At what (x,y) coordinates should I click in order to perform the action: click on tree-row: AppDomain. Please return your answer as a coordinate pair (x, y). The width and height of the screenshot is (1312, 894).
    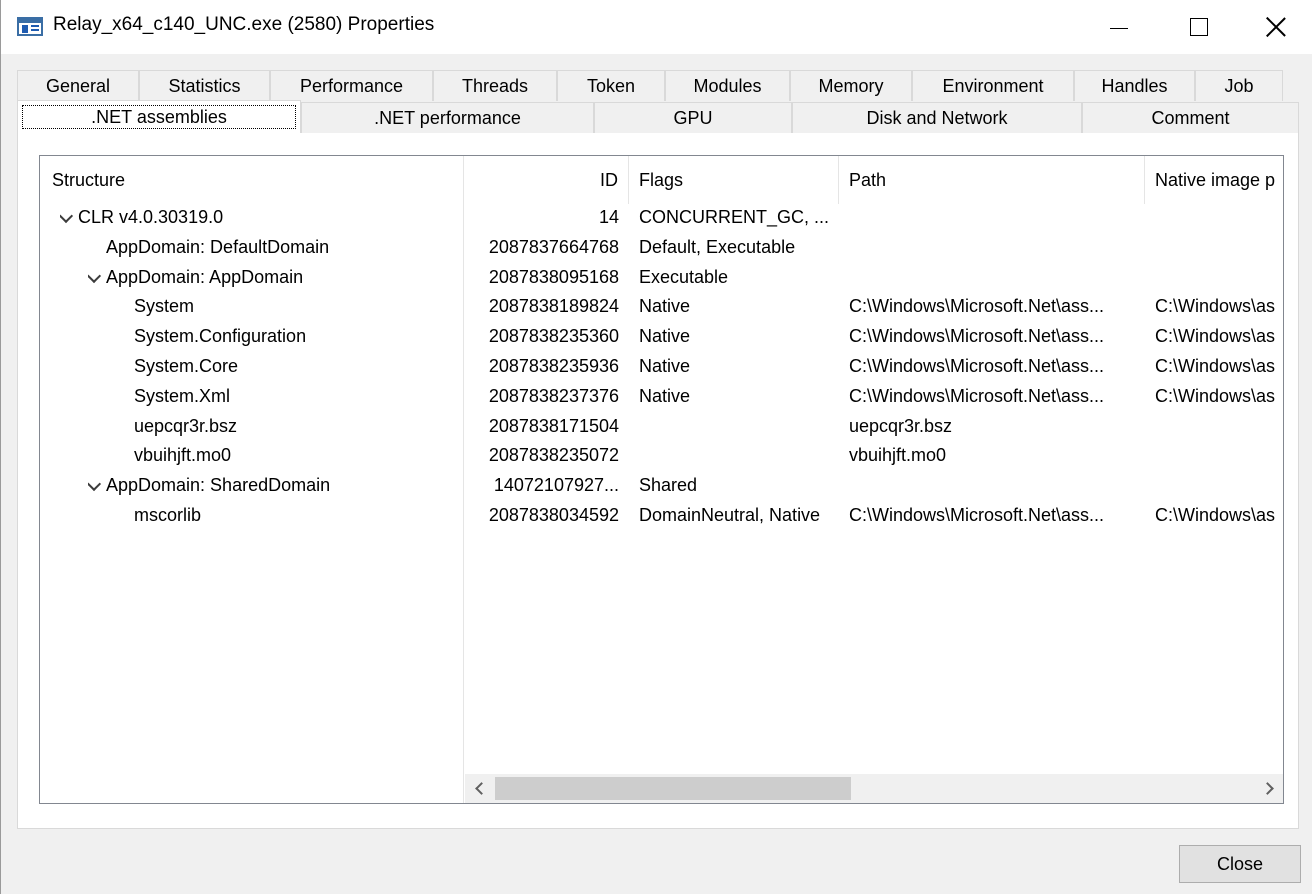
    Looking at the image, I should click on (276, 277).